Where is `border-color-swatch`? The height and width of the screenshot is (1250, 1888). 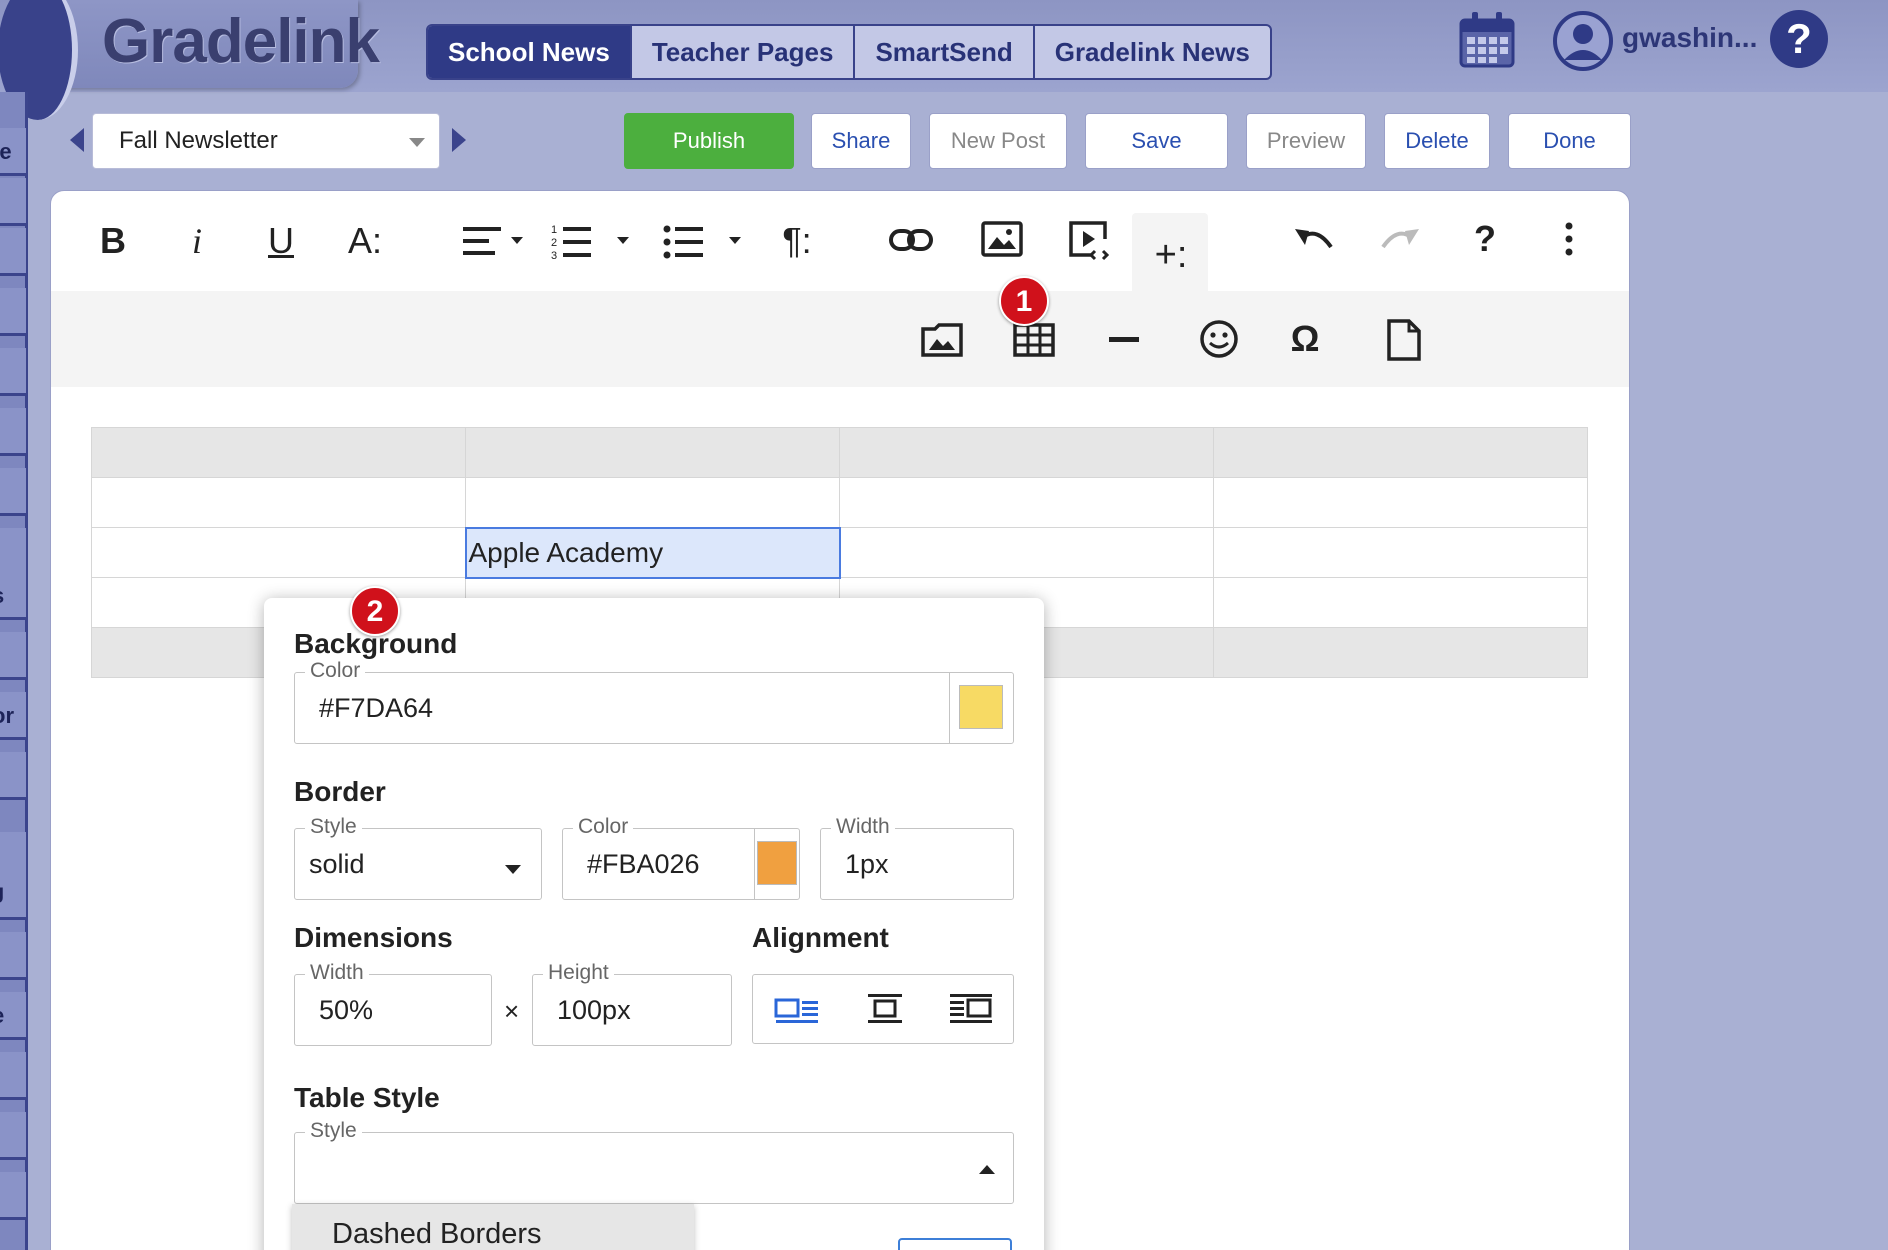 border-color-swatch is located at coordinates (777, 864).